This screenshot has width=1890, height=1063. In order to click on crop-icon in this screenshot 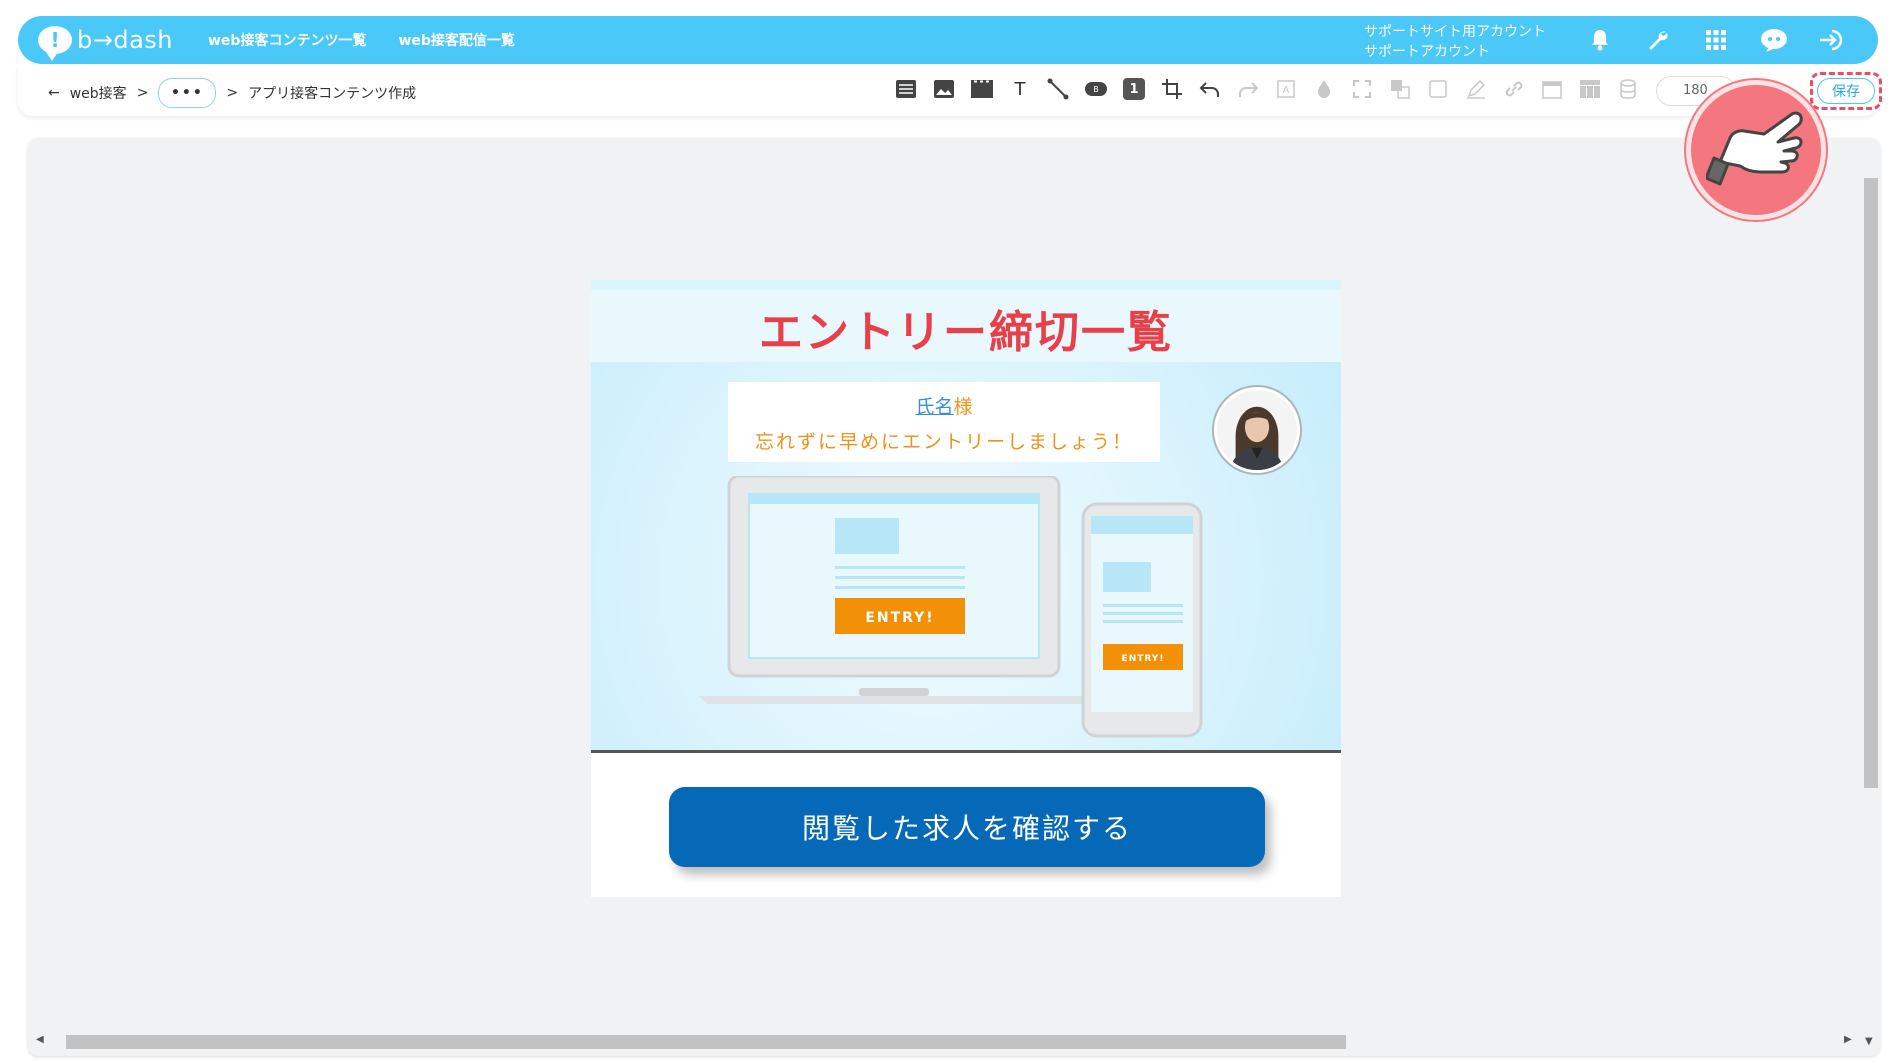, I will do `click(1172, 89)`.